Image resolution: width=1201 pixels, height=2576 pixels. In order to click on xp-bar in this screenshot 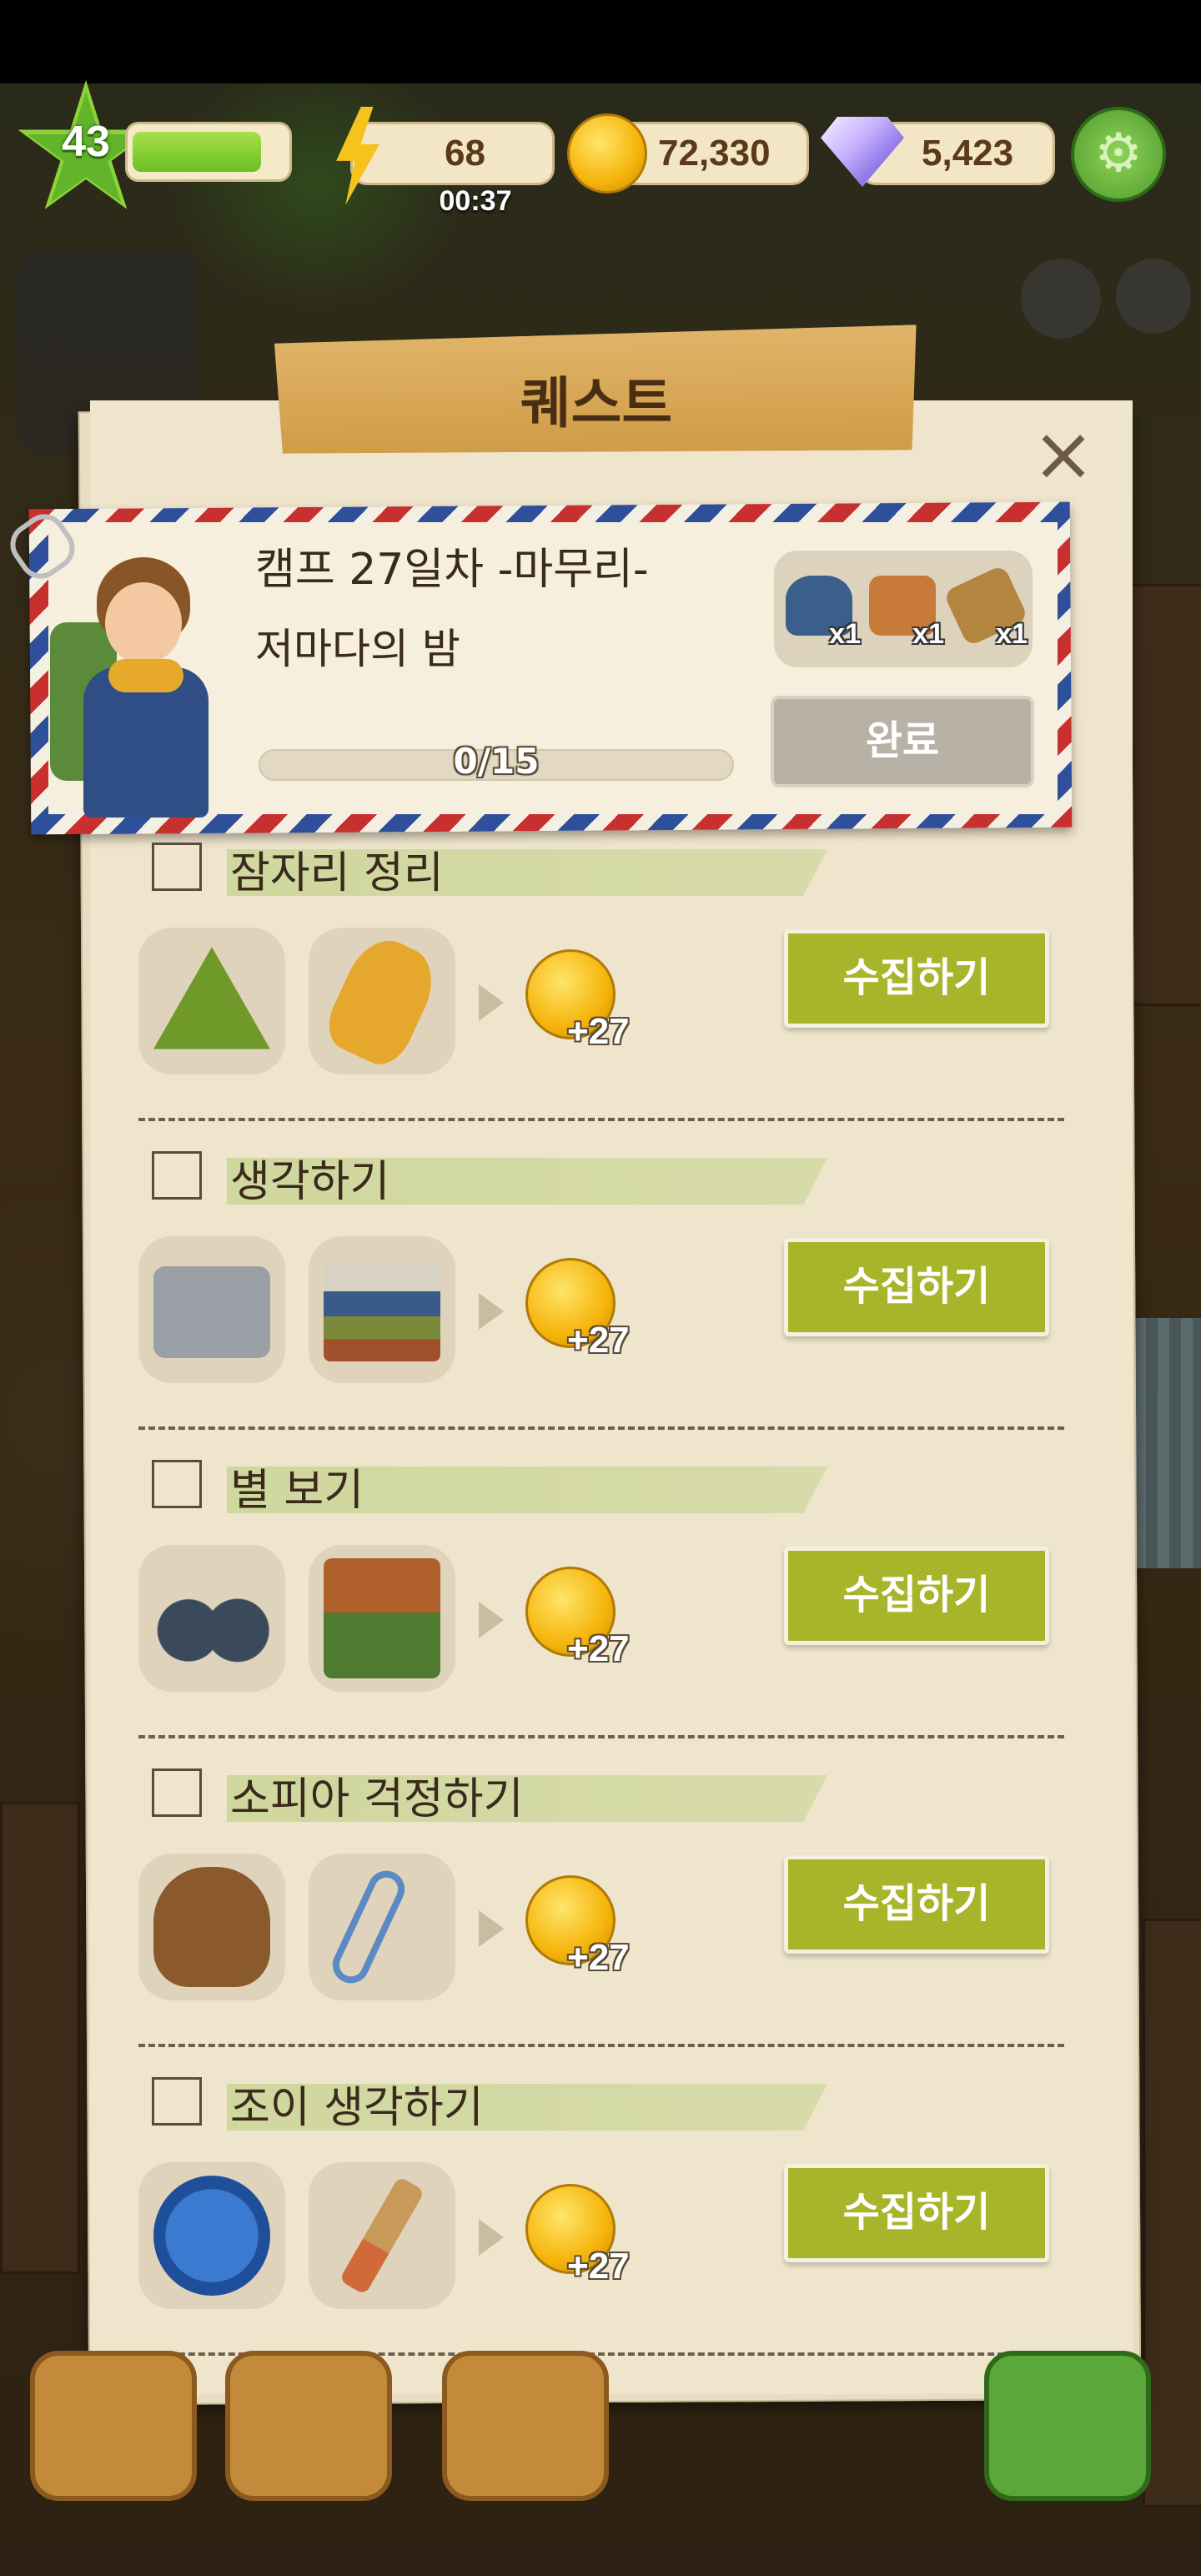, I will do `click(209, 152)`.